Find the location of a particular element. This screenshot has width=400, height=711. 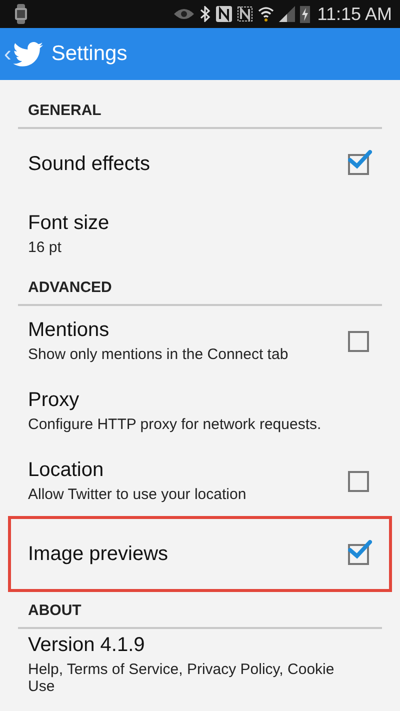

section-header: ADVANCED is located at coordinates (70, 288).